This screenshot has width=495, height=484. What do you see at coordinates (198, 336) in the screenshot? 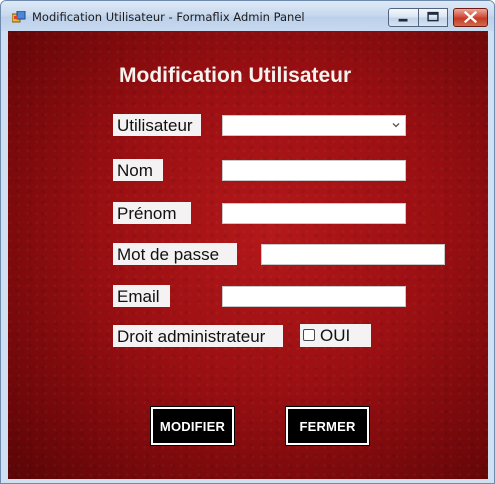
I see `droit-administrateur-label: Droit administrateur` at bounding box center [198, 336].